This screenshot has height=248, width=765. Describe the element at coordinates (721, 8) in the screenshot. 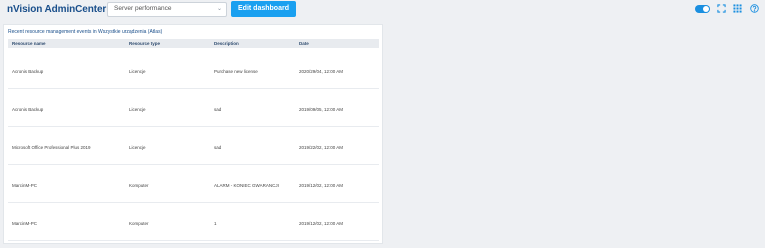

I see `fullscreen-icon` at that location.